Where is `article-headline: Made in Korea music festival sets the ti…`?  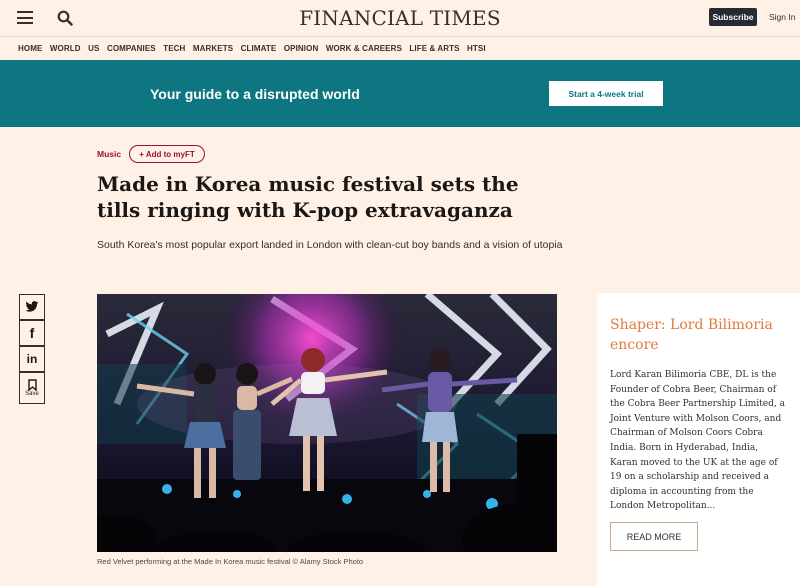
article-headline: Made in Korea music festival sets the ti… is located at coordinates (308, 197).